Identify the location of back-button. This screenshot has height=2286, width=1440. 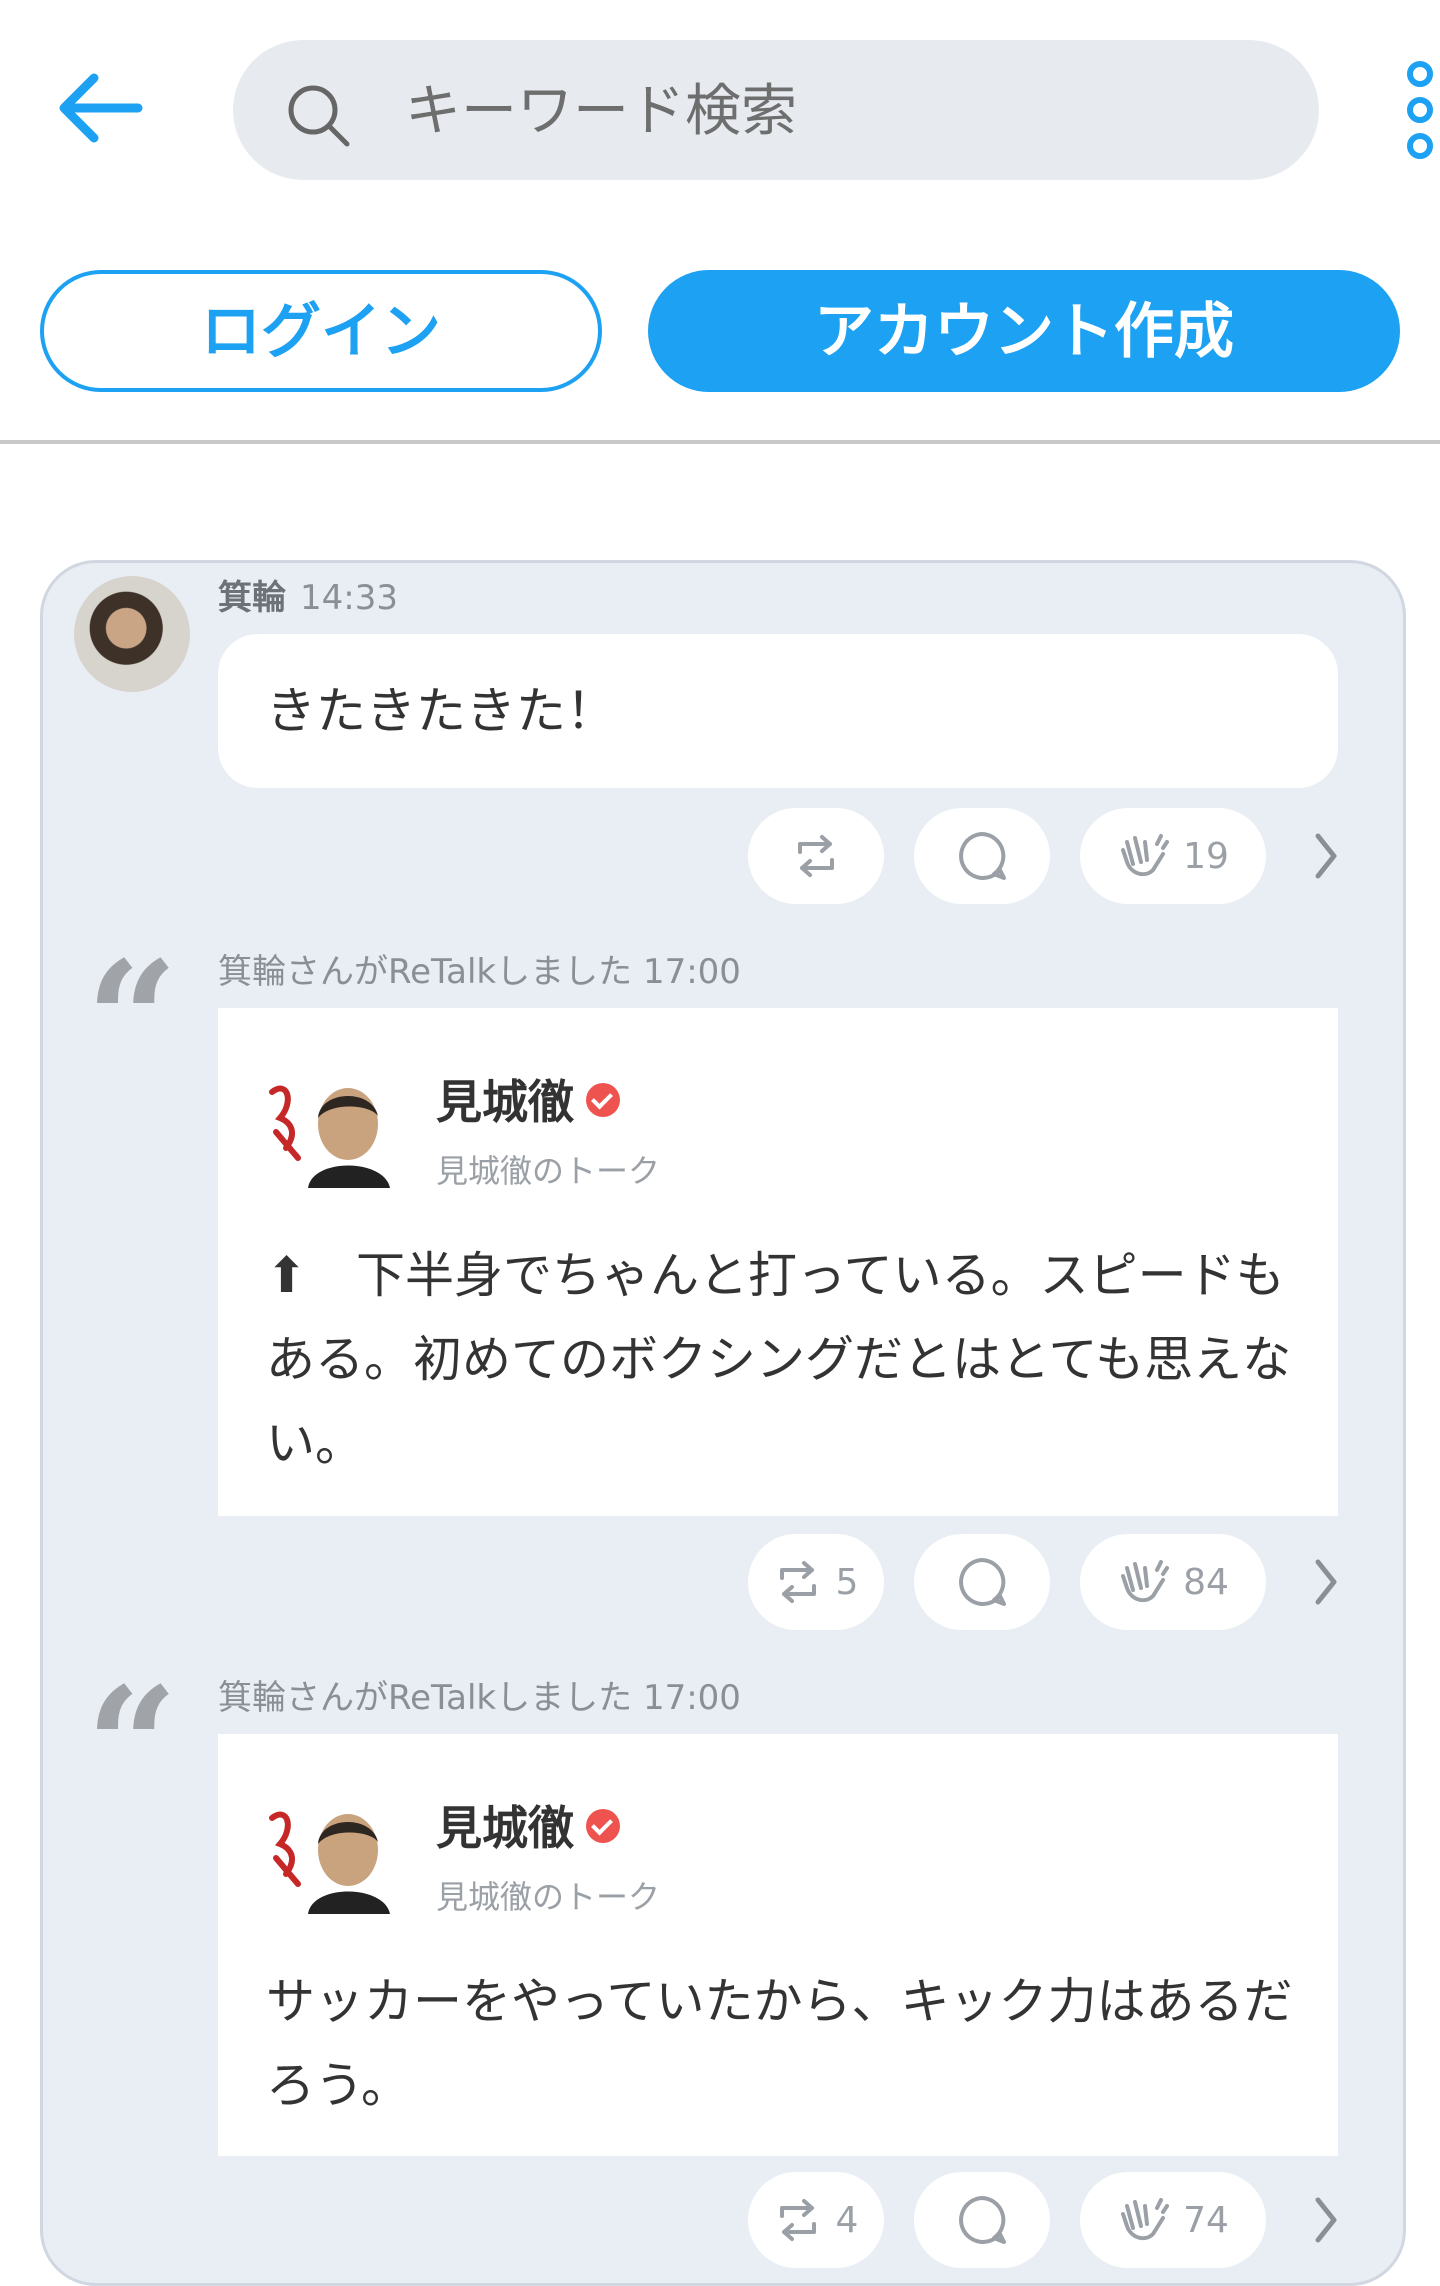
(100, 108).